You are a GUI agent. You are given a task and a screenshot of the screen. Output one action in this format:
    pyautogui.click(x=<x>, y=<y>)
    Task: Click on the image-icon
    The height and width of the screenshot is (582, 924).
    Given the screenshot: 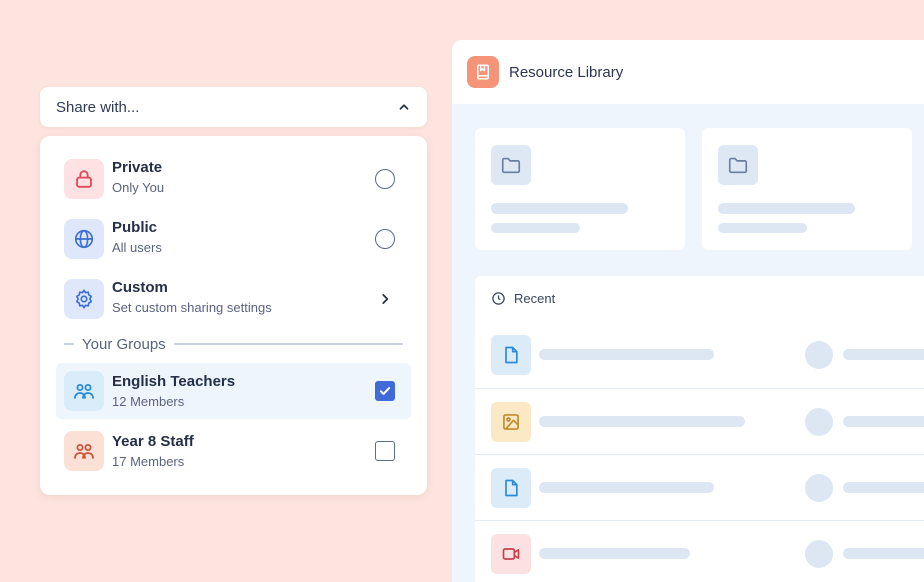 What is the action you would take?
    pyautogui.click(x=511, y=422)
    